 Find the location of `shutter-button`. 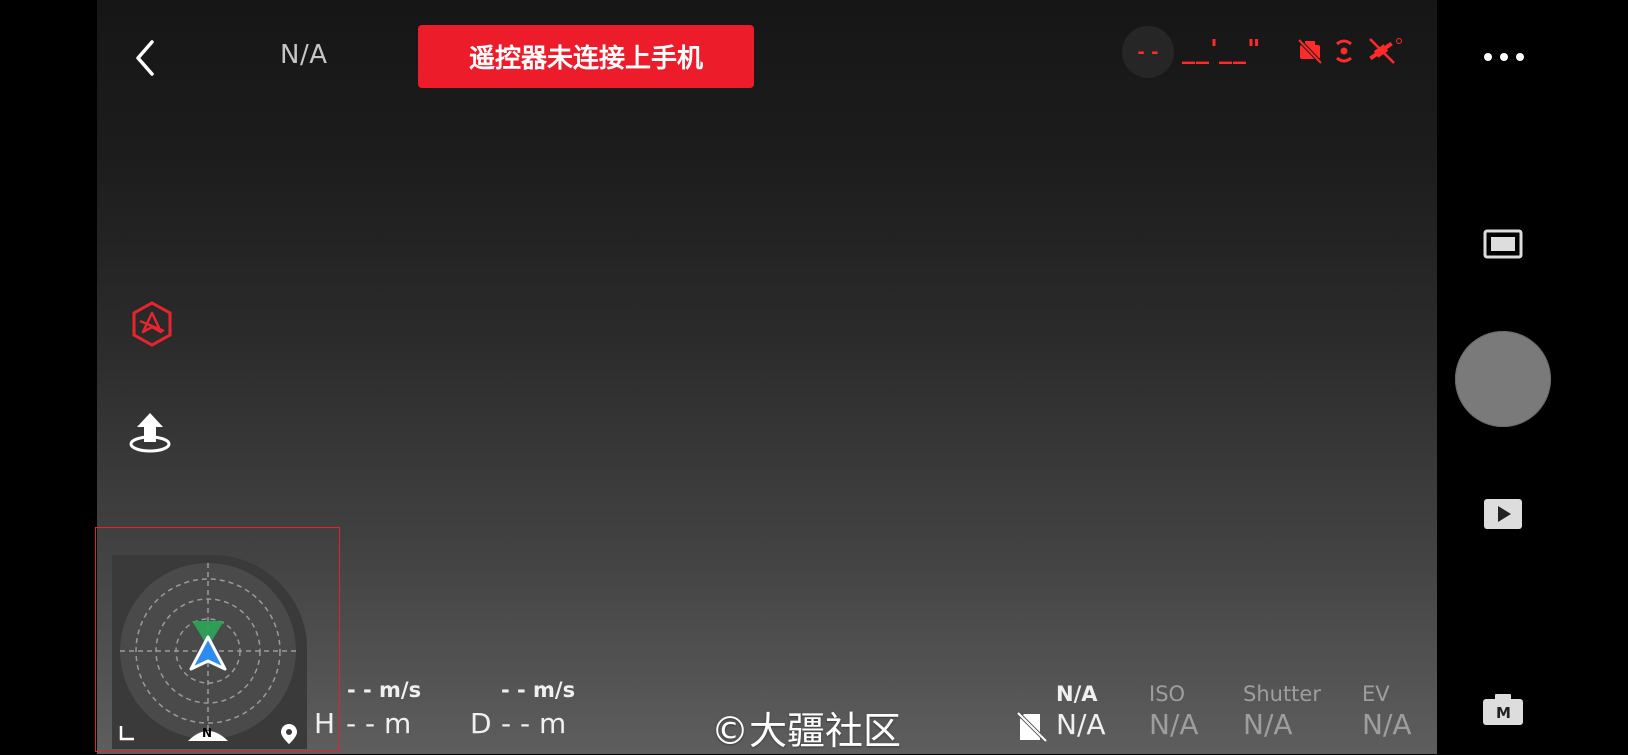

shutter-button is located at coordinates (1503, 379).